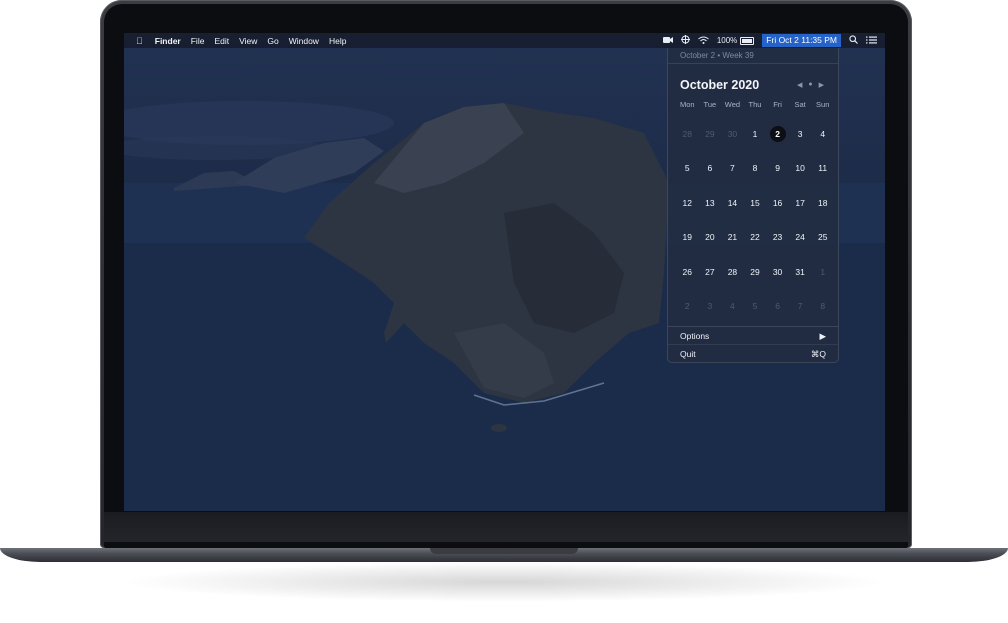 This screenshot has height=623, width=1008. What do you see at coordinates (777, 168) in the screenshot?
I see `day-number: 9` at bounding box center [777, 168].